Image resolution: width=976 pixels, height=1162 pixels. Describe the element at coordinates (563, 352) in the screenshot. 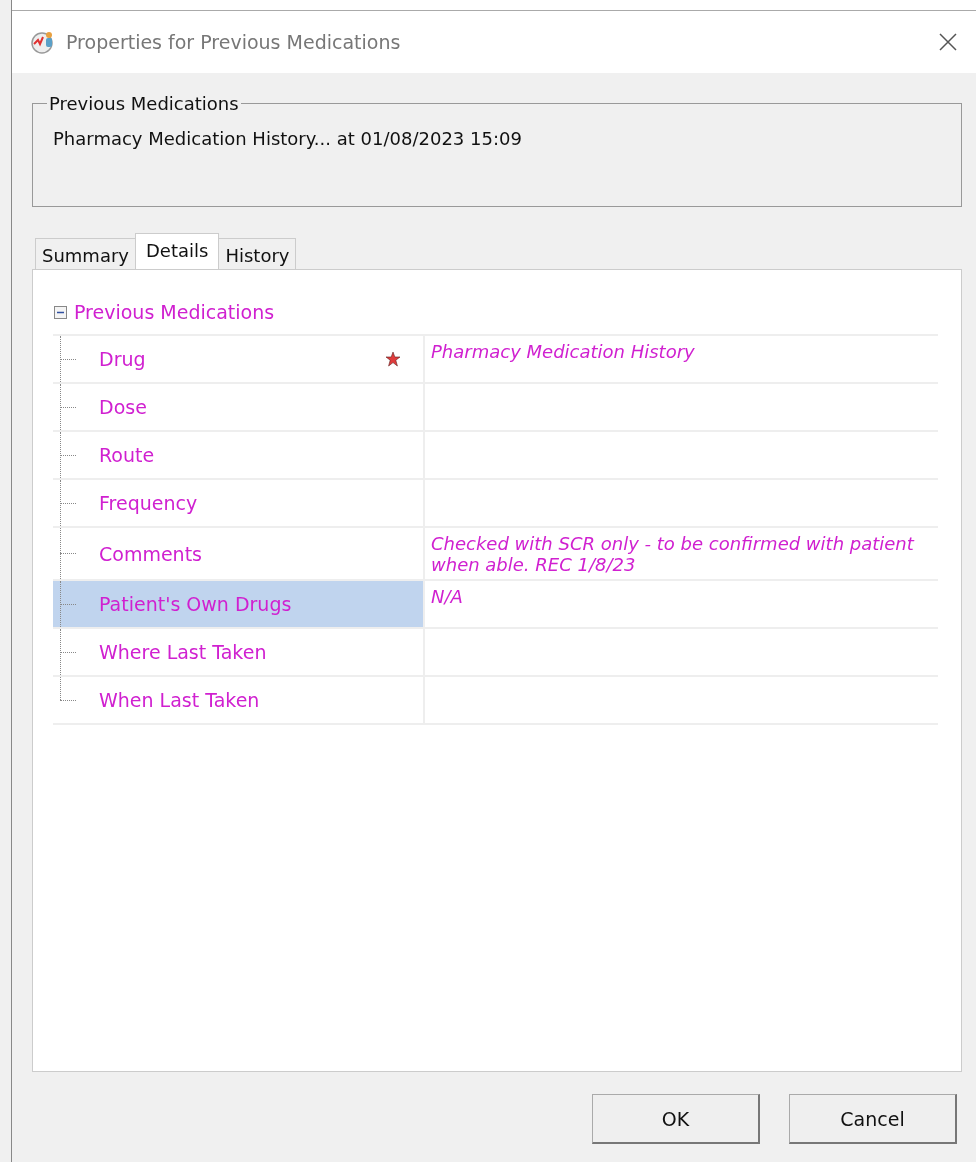

I see `property-value: Pharmacy Medication History` at that location.